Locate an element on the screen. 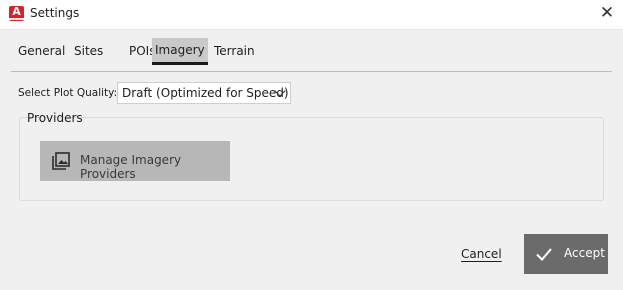 The width and height of the screenshot is (623, 290). manage-imagery-providers-button: Manage Imagery Providers is located at coordinates (135, 161).